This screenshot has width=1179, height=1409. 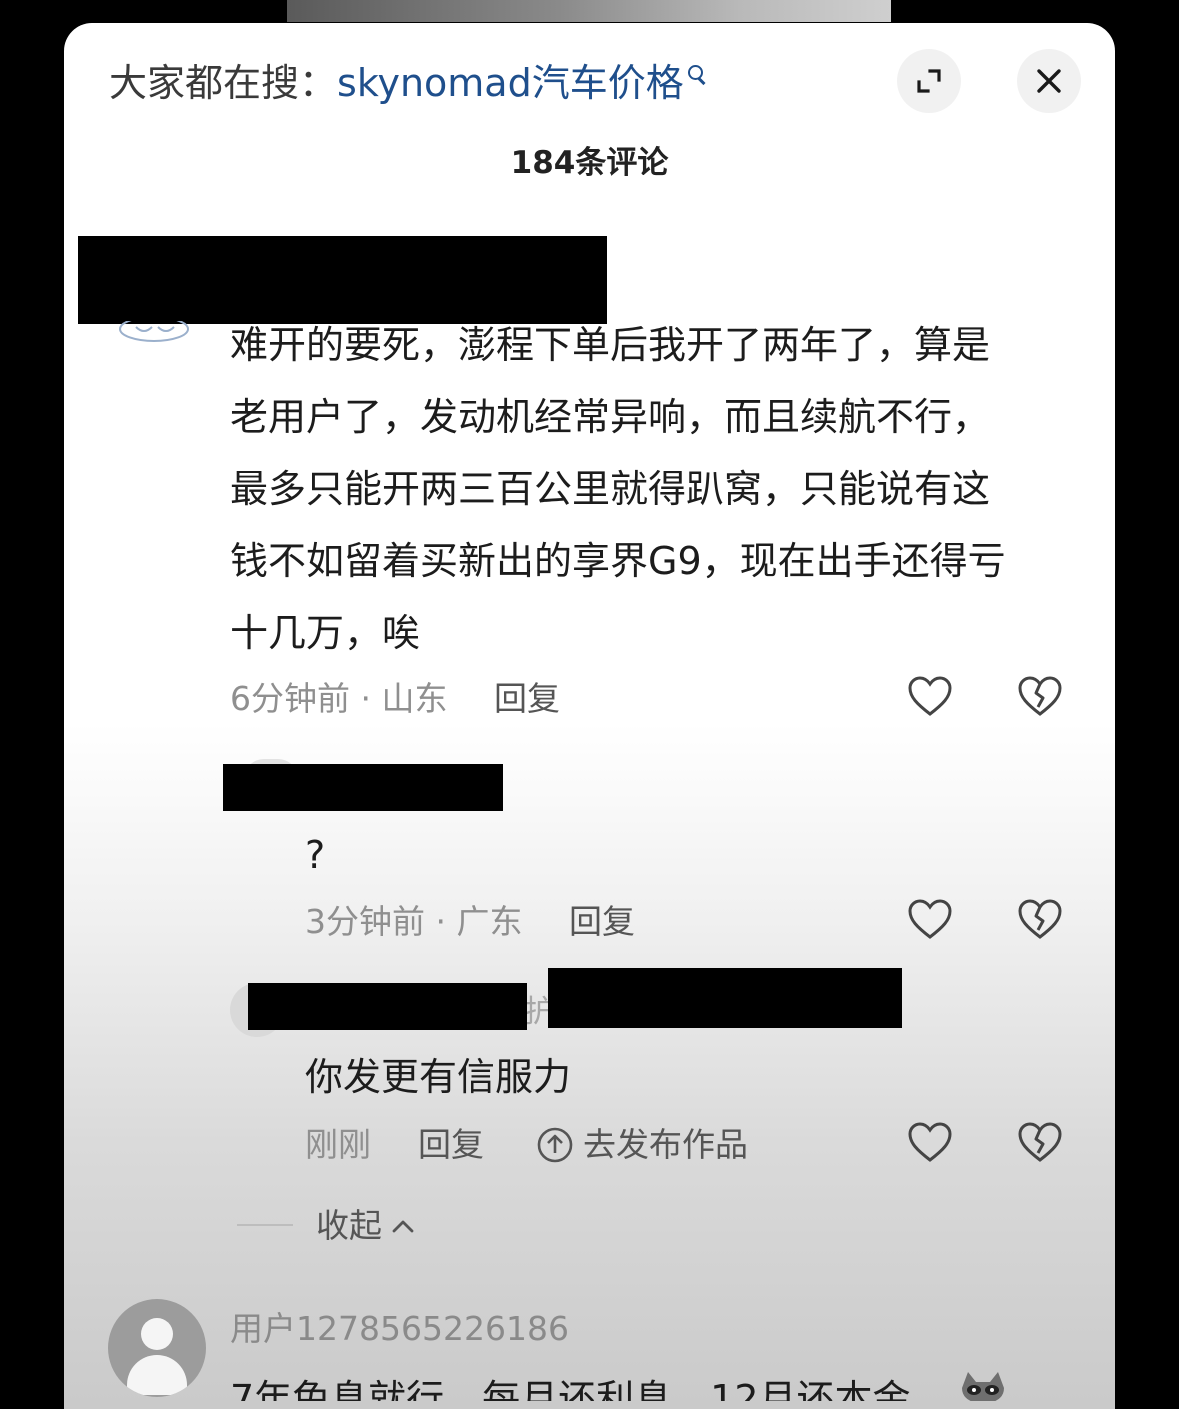 What do you see at coordinates (339, 698) in the screenshot?
I see `comment-meta: 6分钟前 · 山东` at bounding box center [339, 698].